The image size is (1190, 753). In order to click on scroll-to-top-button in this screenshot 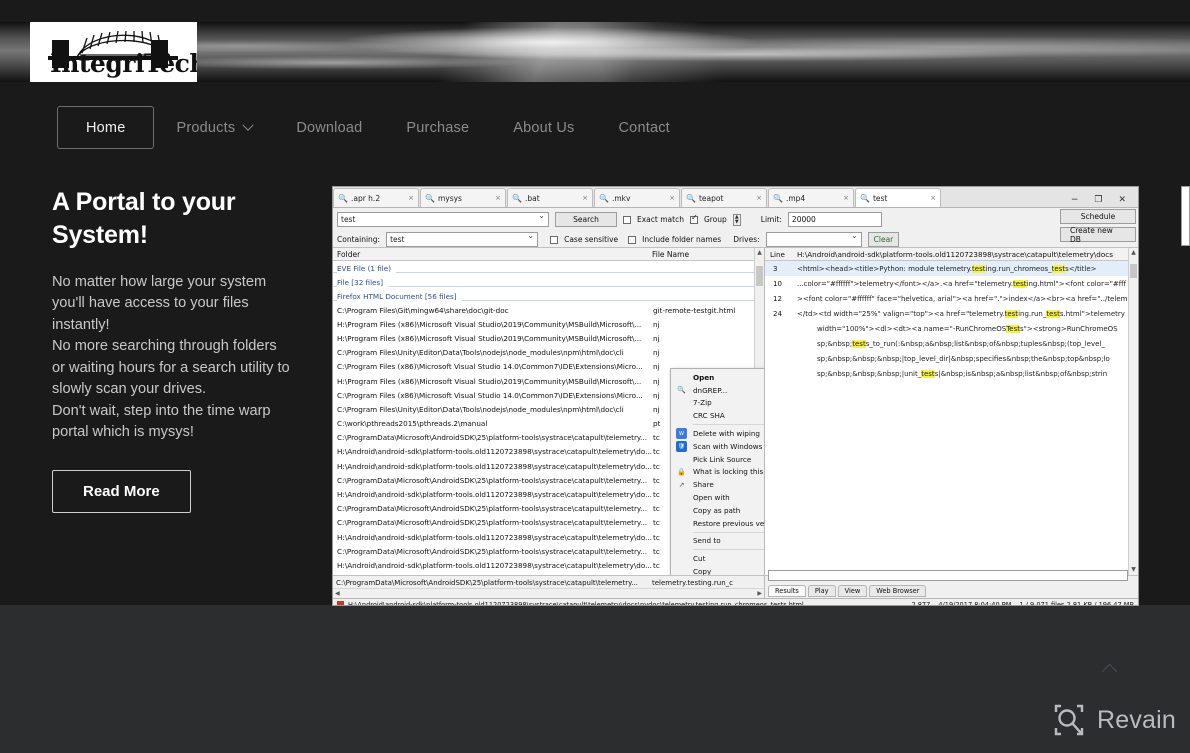, I will do `click(1109, 671)`.